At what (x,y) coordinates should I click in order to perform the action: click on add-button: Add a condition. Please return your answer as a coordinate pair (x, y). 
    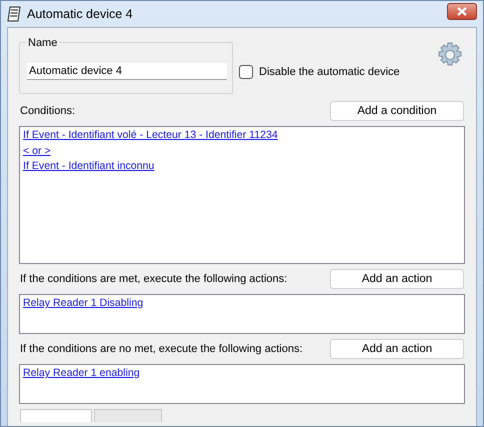
    Looking at the image, I should click on (397, 111).